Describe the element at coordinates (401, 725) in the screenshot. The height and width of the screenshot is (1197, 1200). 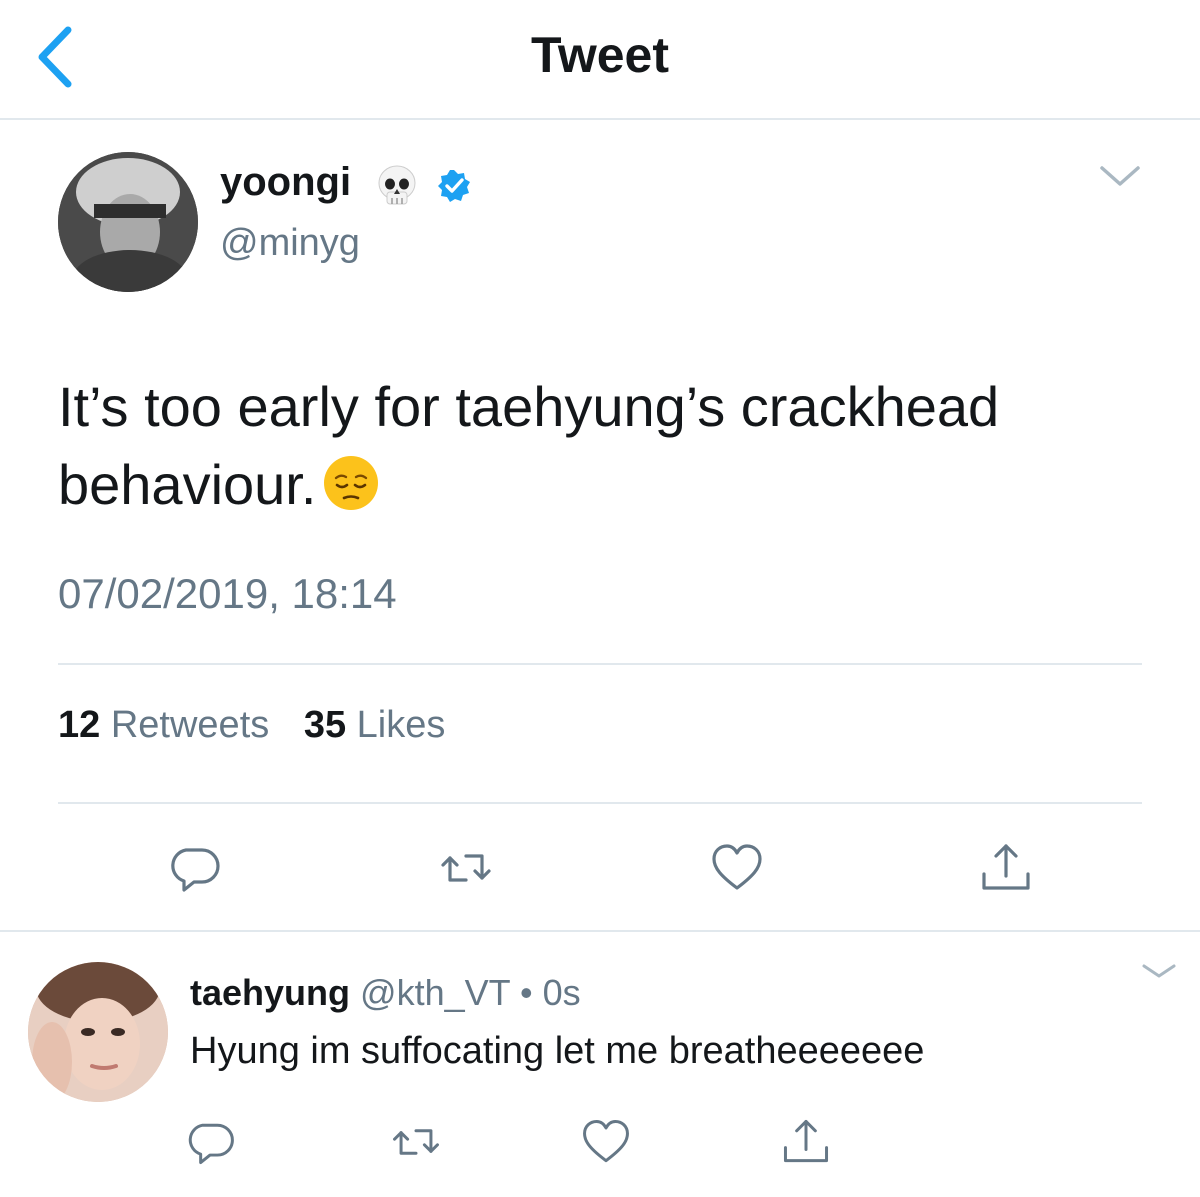
I see `likes-label: Likes` at that location.